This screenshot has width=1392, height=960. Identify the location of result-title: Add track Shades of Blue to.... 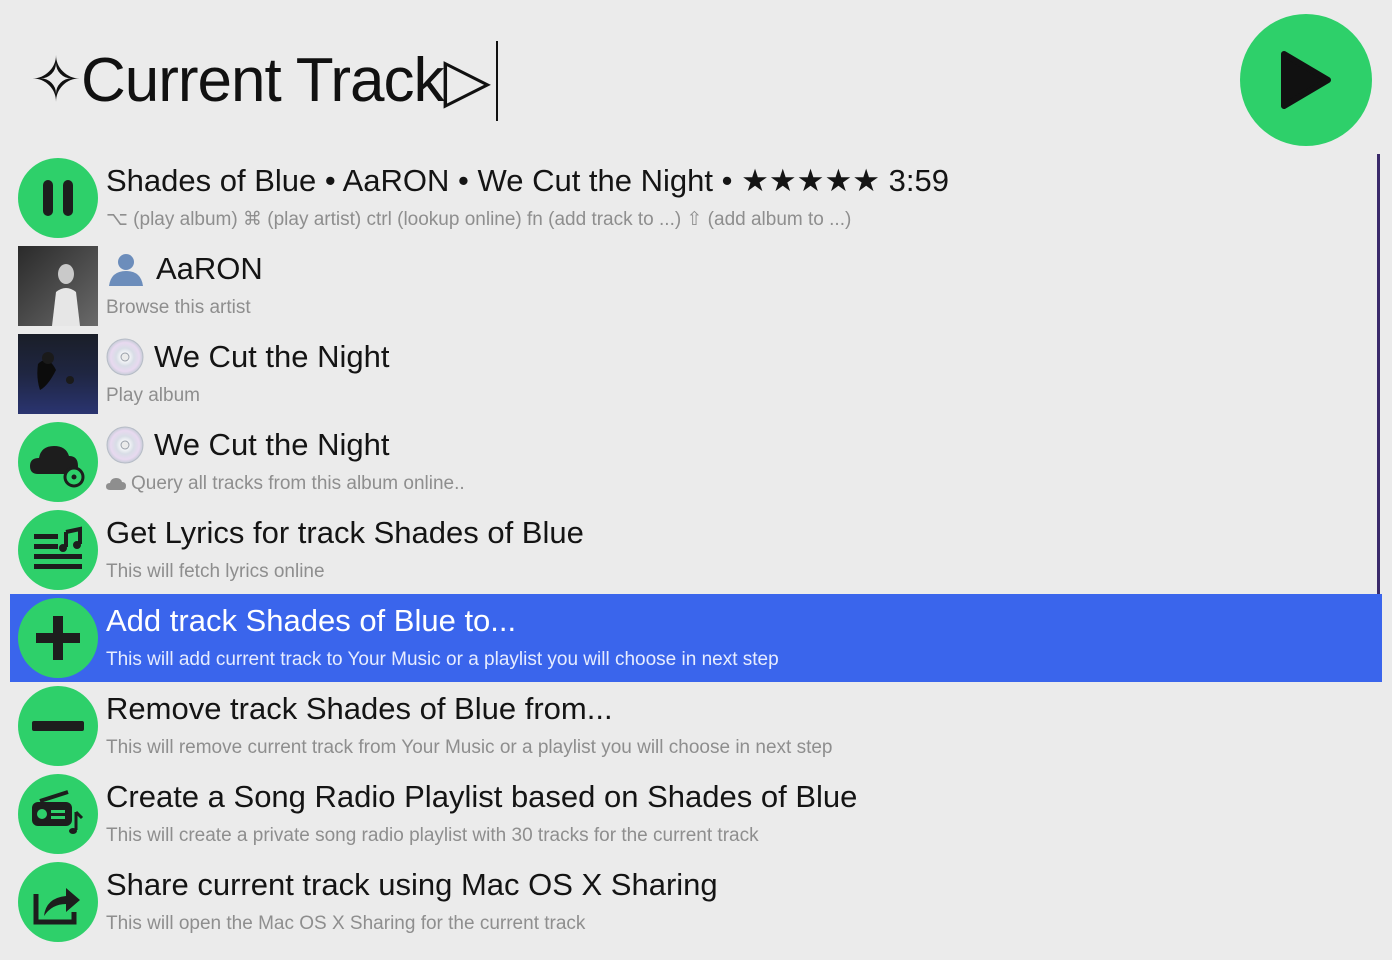
(311, 620).